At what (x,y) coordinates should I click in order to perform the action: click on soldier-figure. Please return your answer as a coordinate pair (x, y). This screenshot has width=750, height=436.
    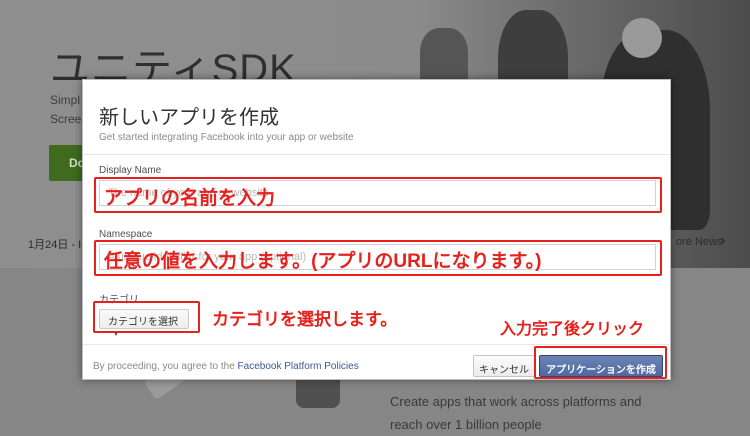
    Looking at the image, I should click on (642, 38).